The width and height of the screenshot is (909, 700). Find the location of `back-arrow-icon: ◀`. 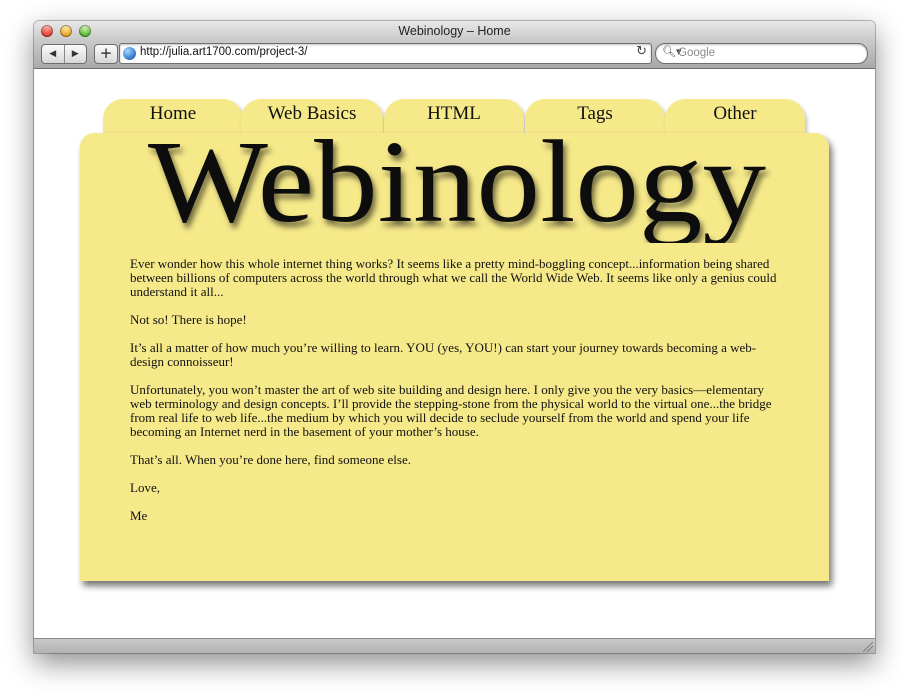

back-arrow-icon: ◀ is located at coordinates (53, 54).